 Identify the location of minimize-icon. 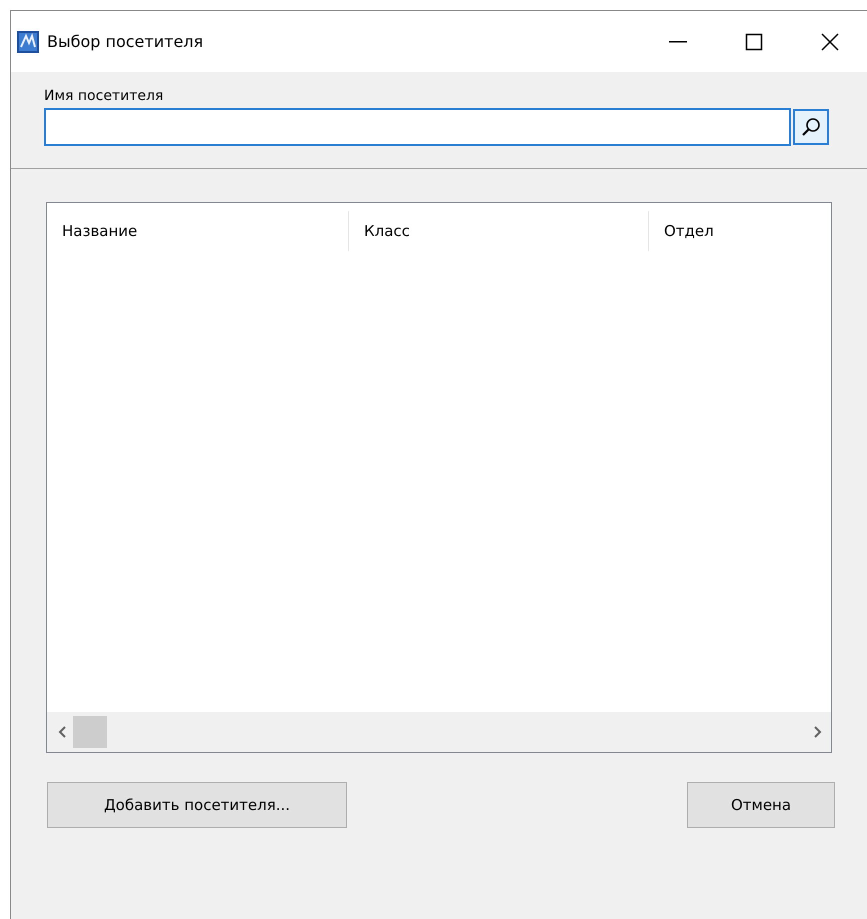
(678, 41).